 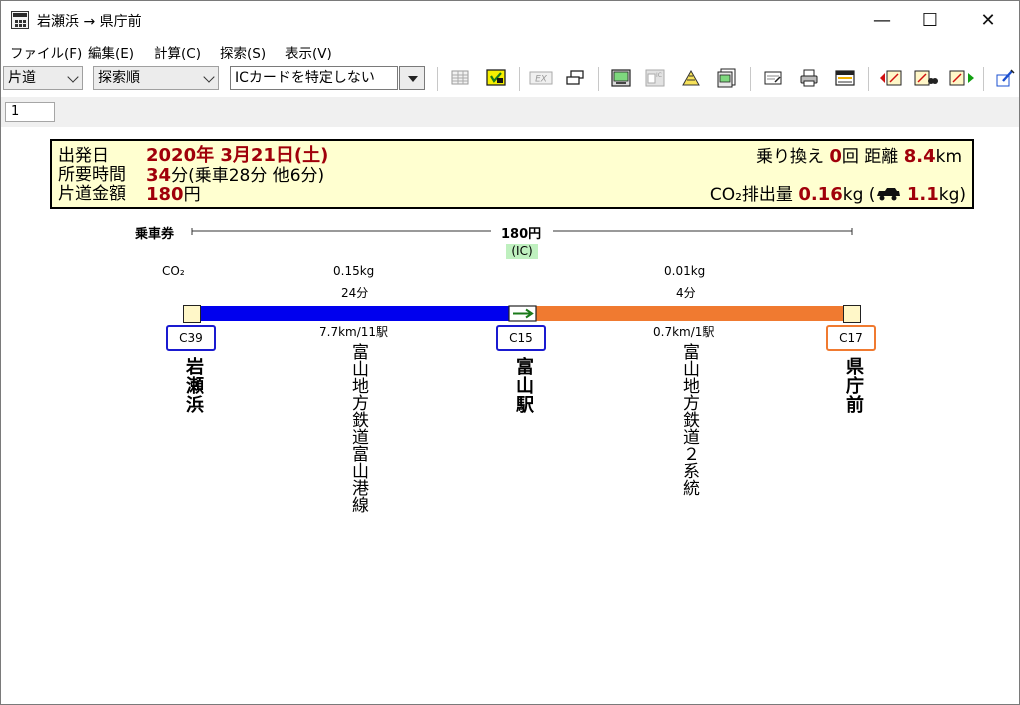 What do you see at coordinates (83, 156) in the screenshot?
I see `departure-label: 出発日` at bounding box center [83, 156].